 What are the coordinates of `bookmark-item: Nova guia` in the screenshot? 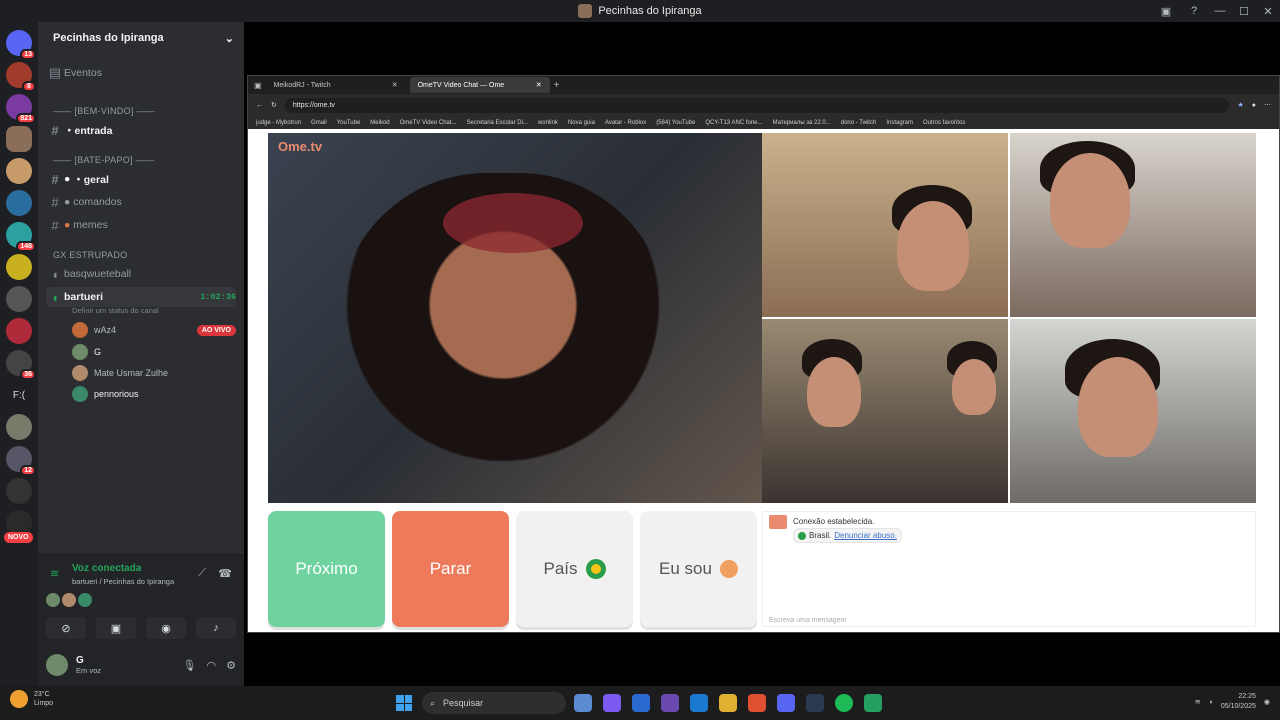 It's located at (581, 123).